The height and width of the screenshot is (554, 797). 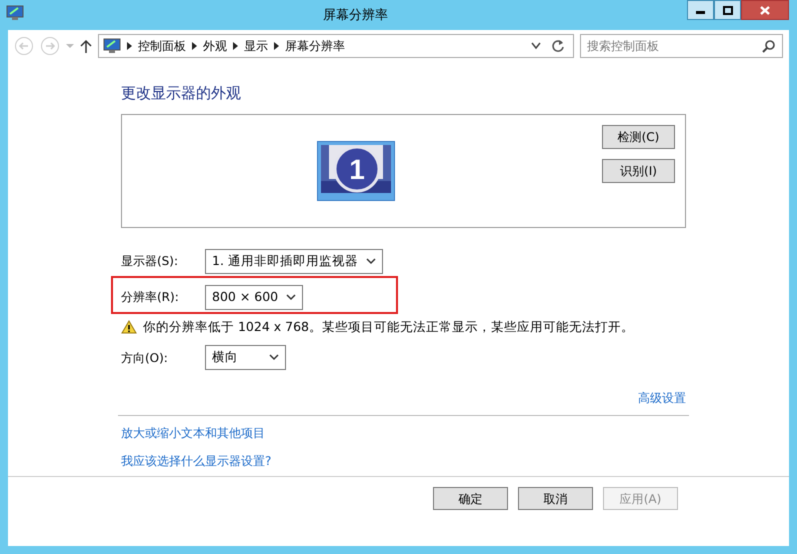 I want to click on panel-button: 识别(I), so click(x=638, y=171).